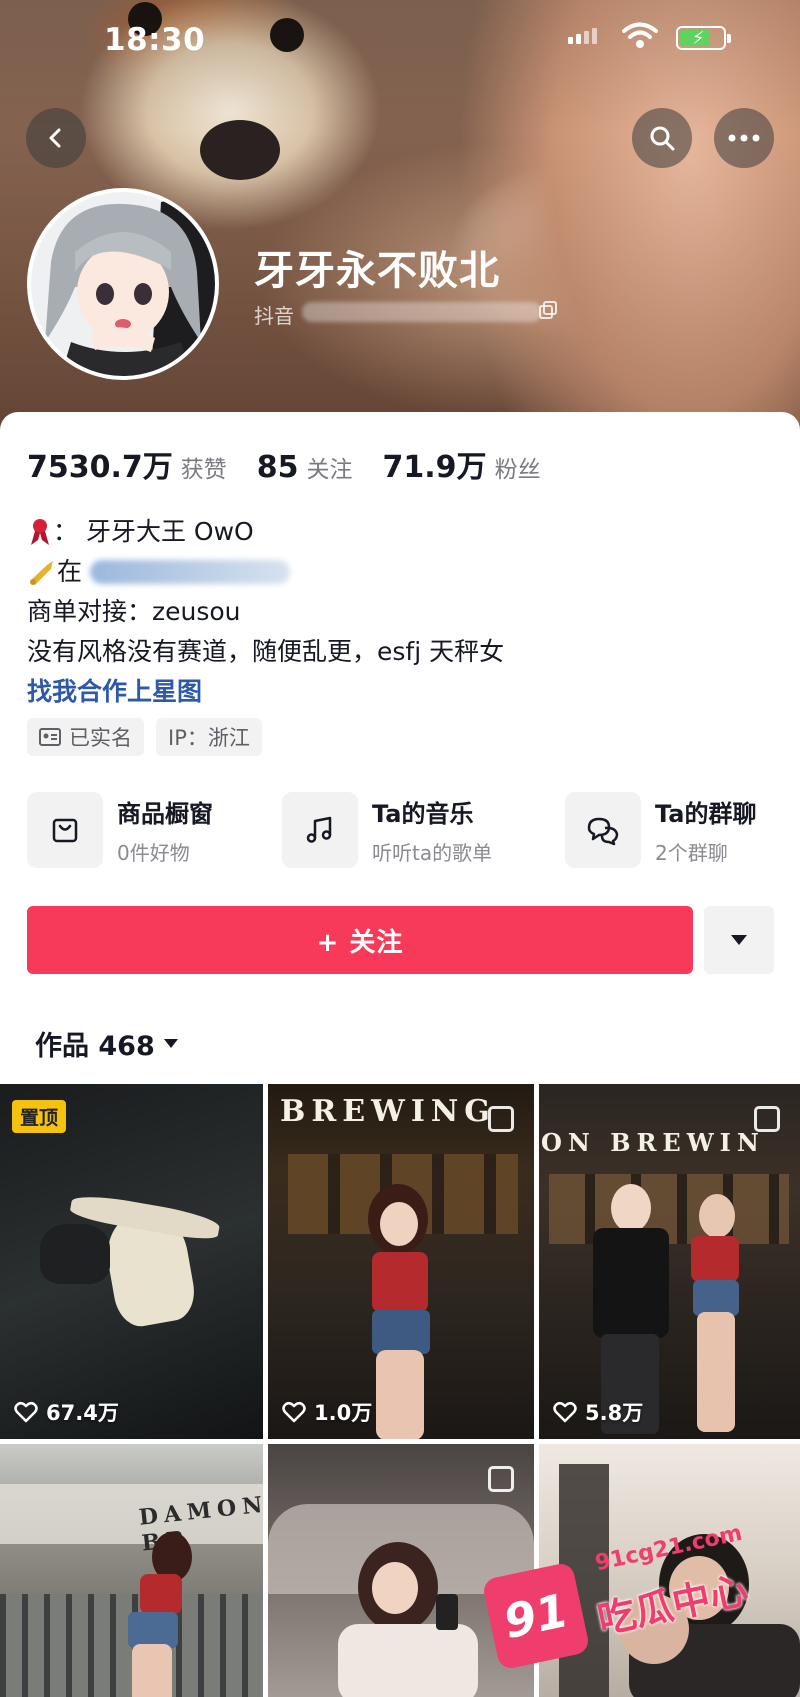 Image resolution: width=800 pixels, height=1697 pixels. What do you see at coordinates (548, 310) in the screenshot?
I see `copy-icon` at bounding box center [548, 310].